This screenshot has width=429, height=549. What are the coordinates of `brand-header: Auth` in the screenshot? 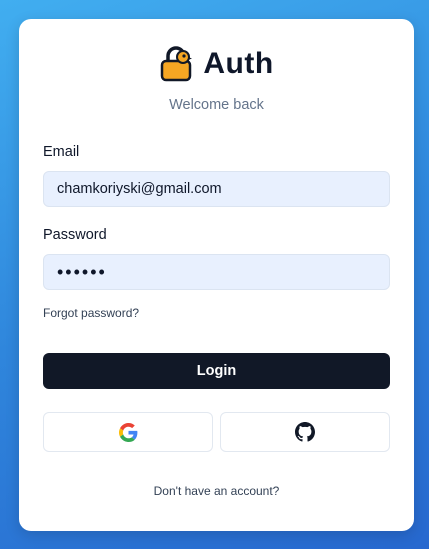 It's located at (216, 64).